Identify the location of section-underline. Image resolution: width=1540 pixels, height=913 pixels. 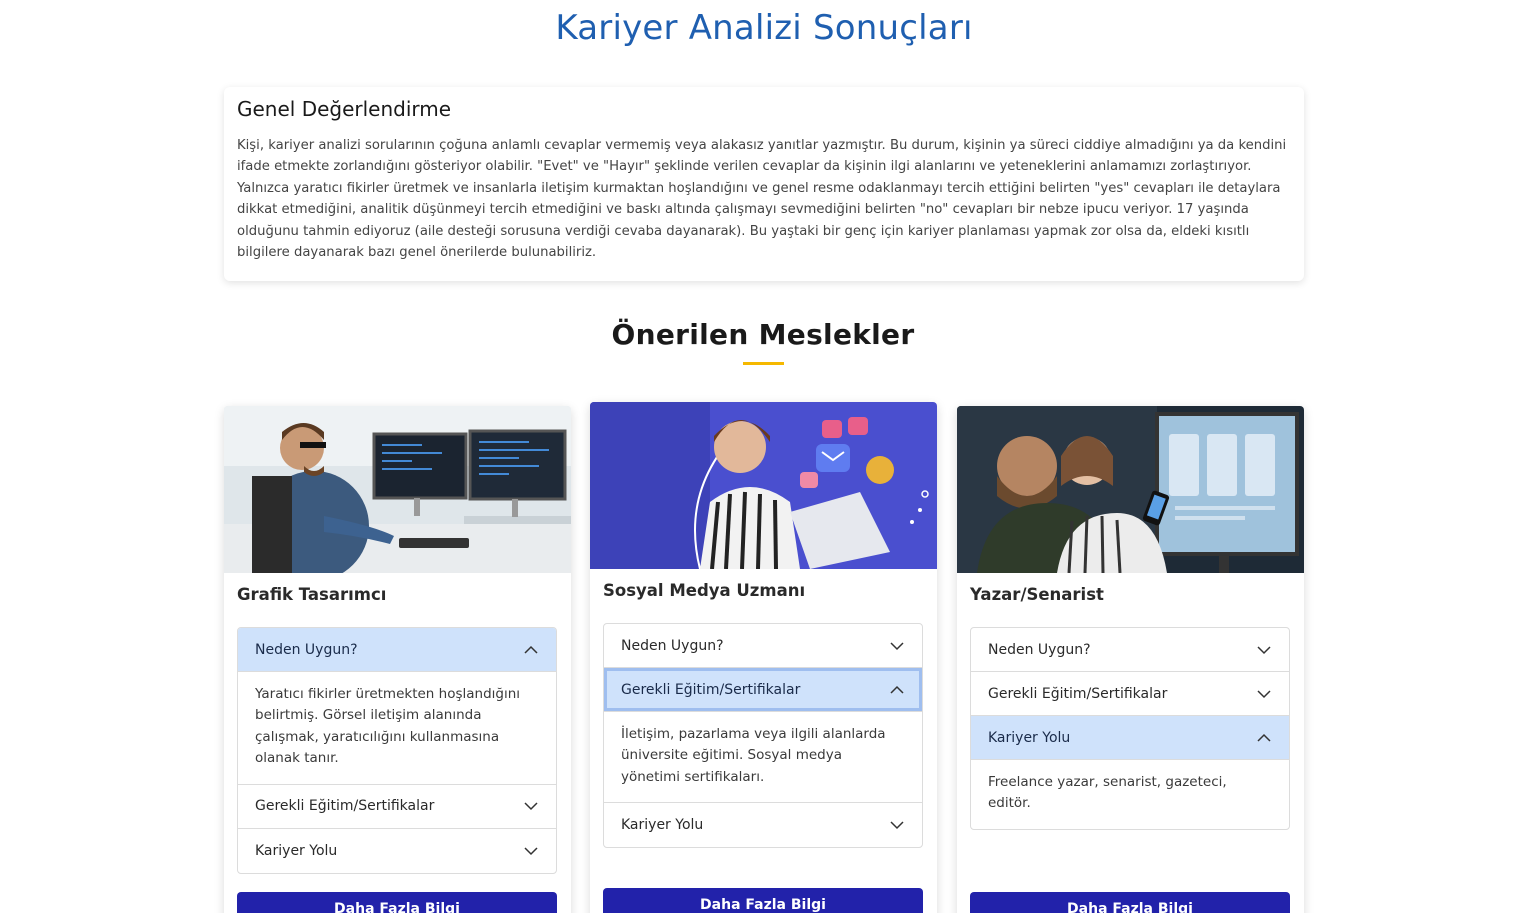
(763, 363).